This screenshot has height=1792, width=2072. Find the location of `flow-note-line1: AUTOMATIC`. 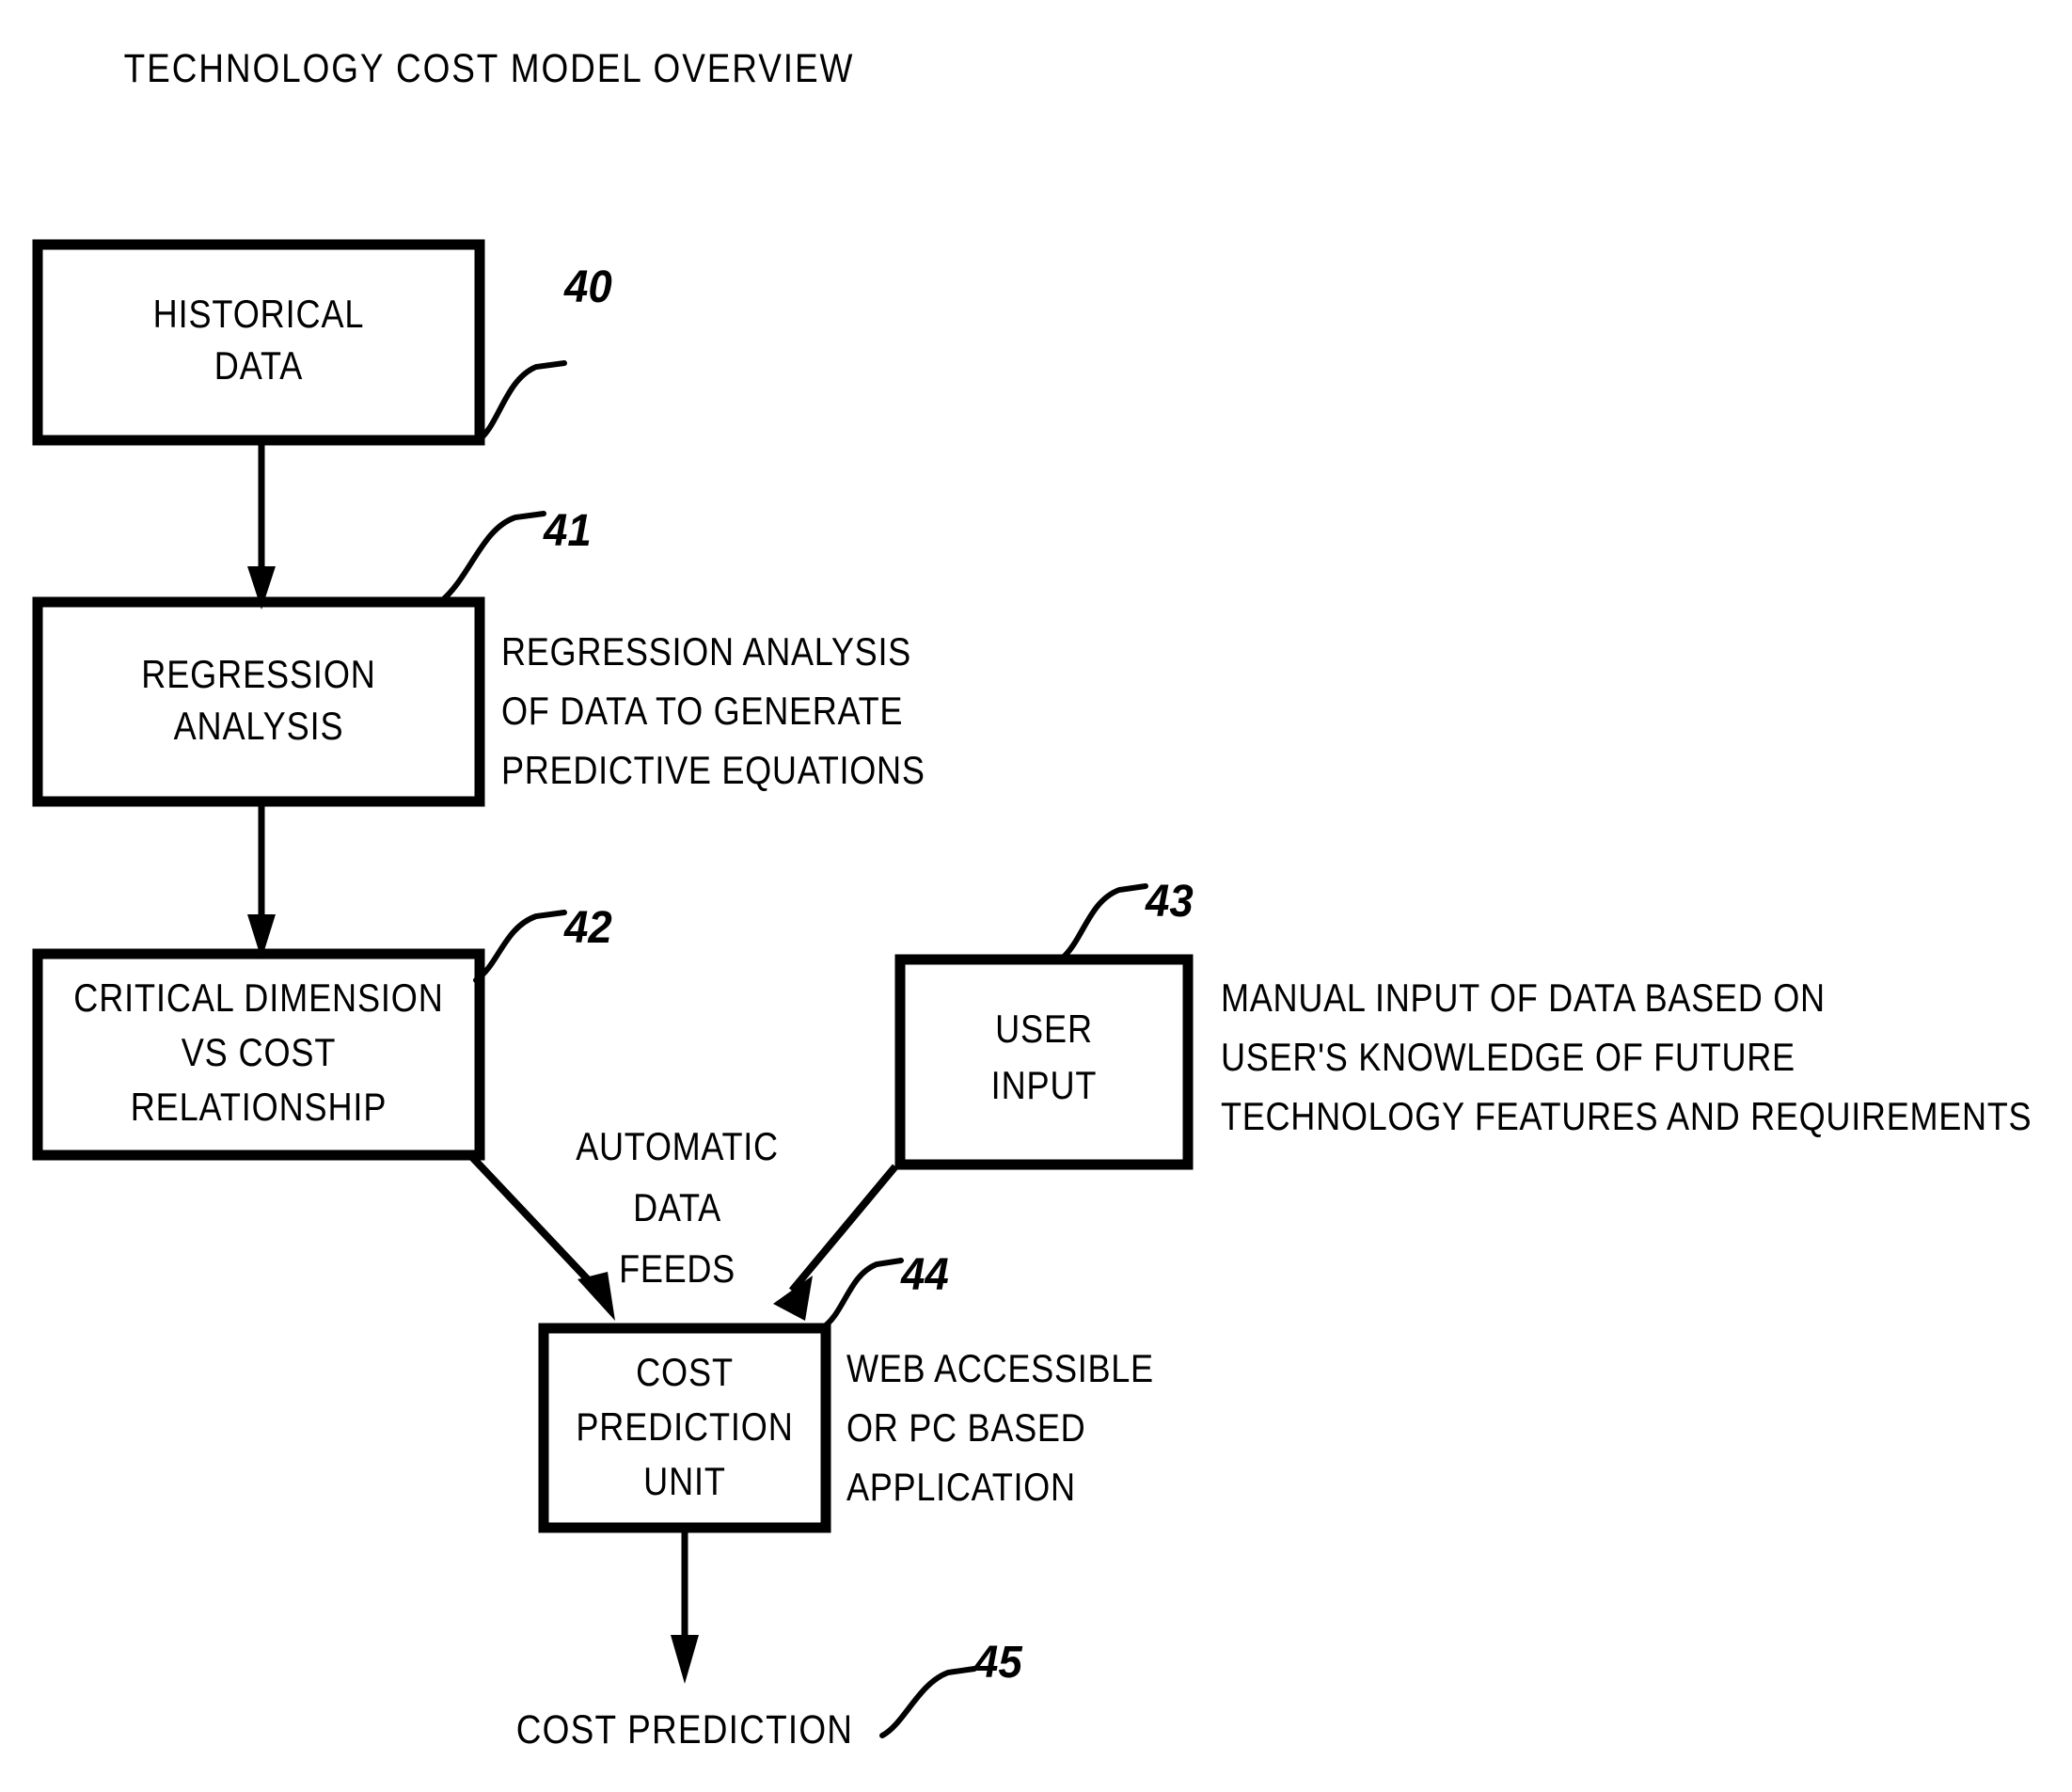

flow-note-line1: AUTOMATIC is located at coordinates (677, 1146).